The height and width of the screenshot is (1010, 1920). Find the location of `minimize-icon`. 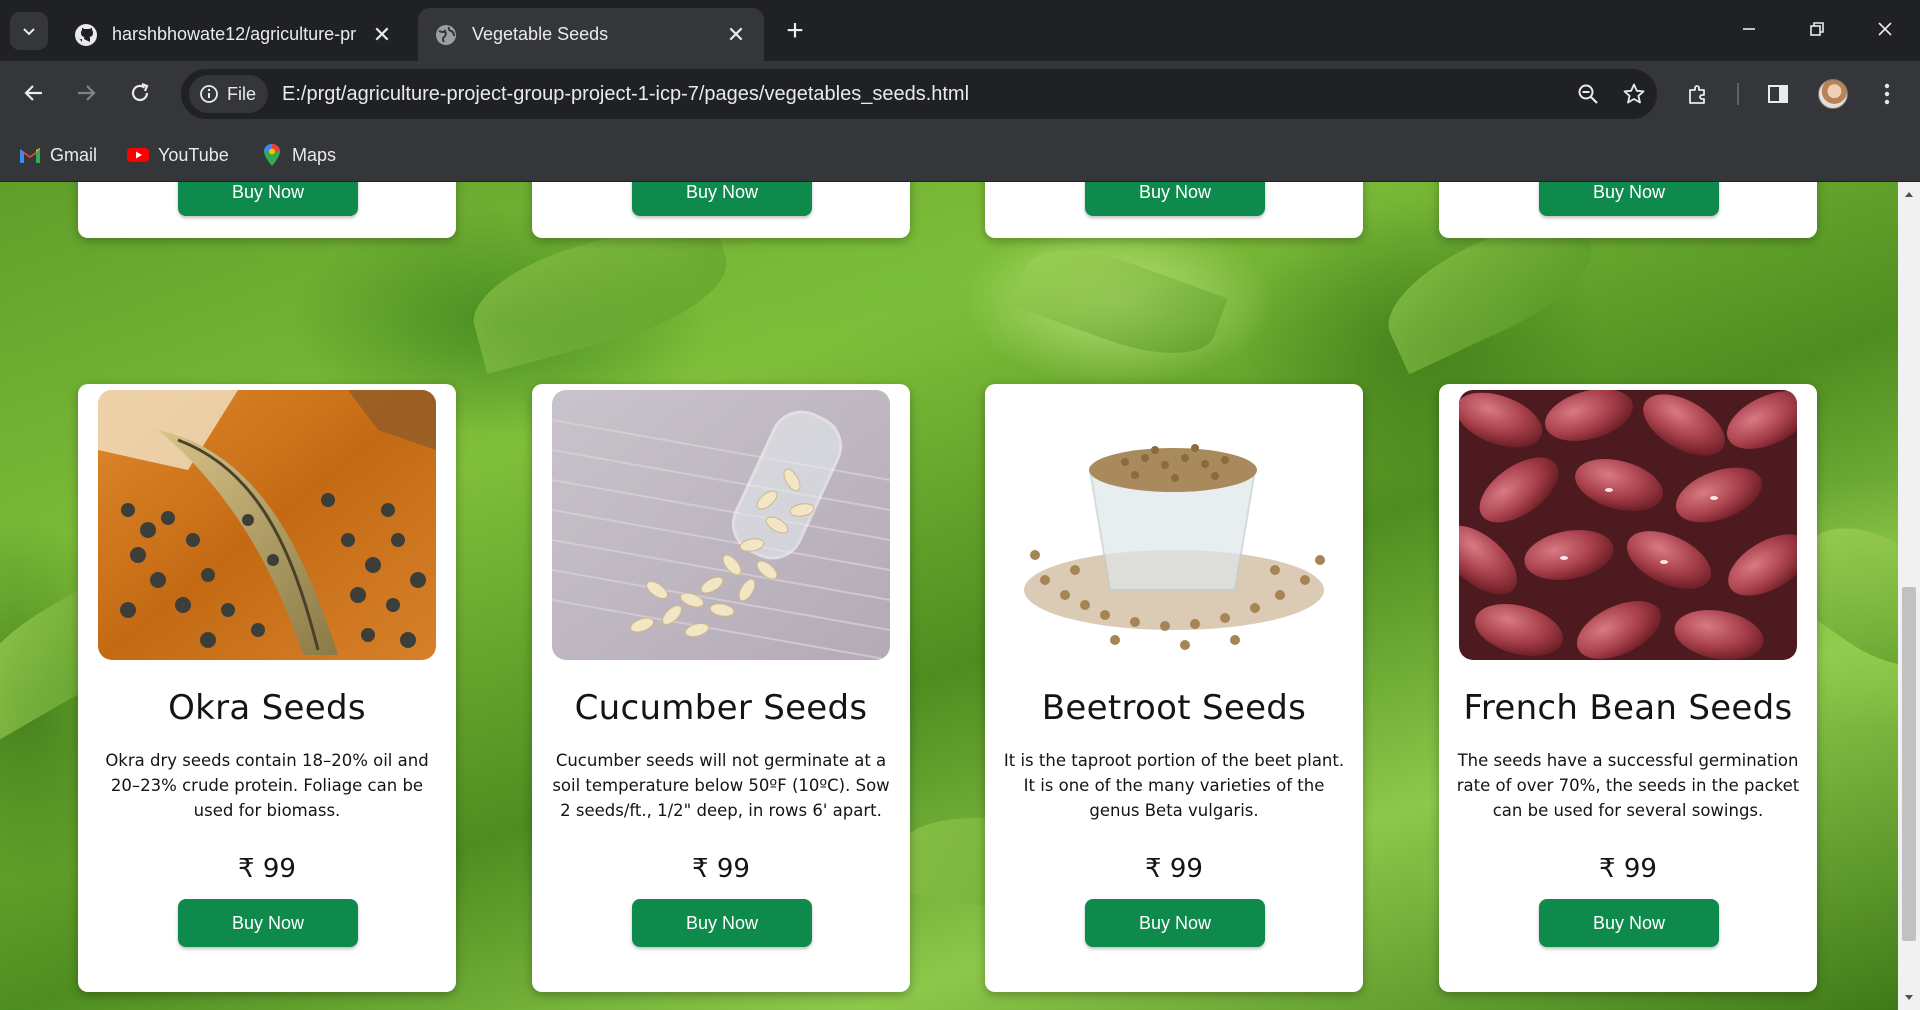

minimize-icon is located at coordinates (1749, 29).